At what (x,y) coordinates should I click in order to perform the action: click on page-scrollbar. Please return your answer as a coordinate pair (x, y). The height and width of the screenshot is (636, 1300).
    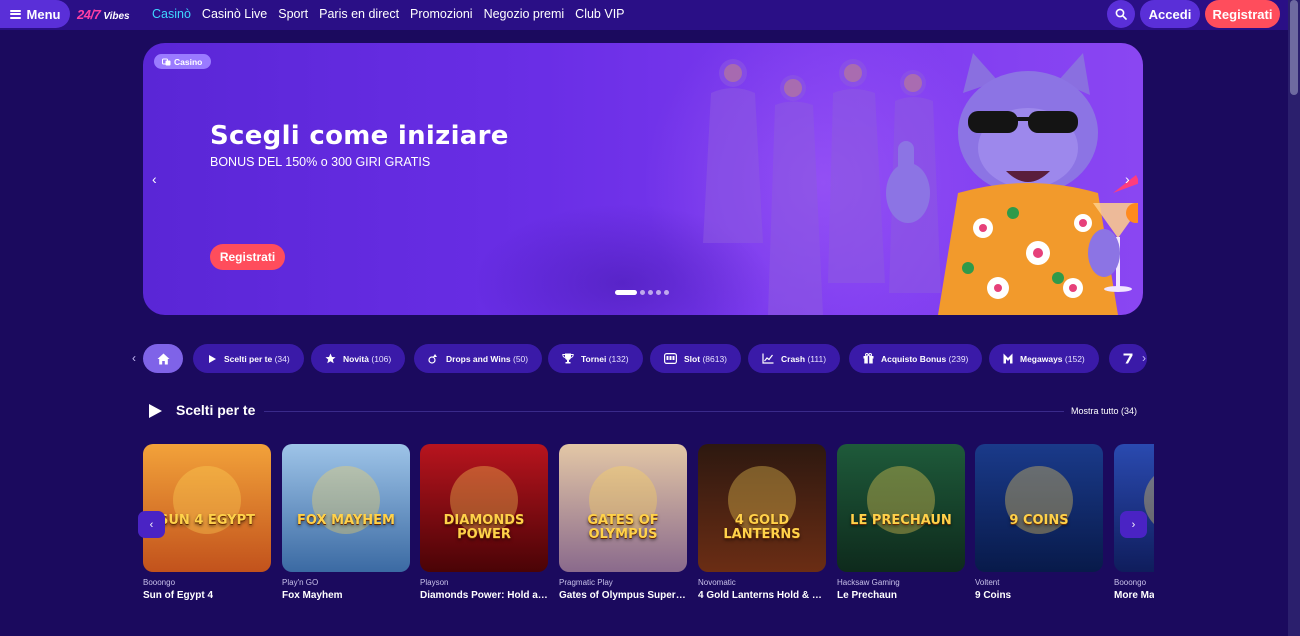
    Looking at the image, I should click on (1294, 318).